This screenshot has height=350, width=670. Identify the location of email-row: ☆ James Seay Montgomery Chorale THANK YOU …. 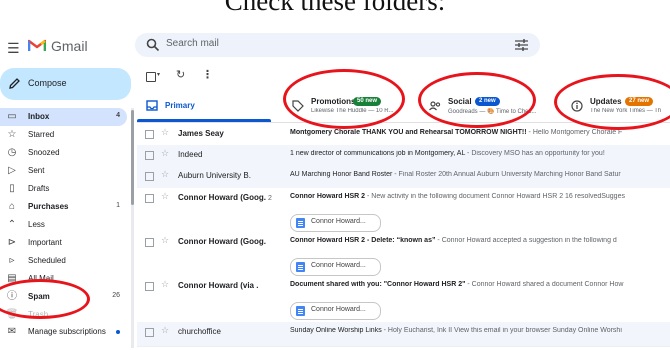
(403, 135).